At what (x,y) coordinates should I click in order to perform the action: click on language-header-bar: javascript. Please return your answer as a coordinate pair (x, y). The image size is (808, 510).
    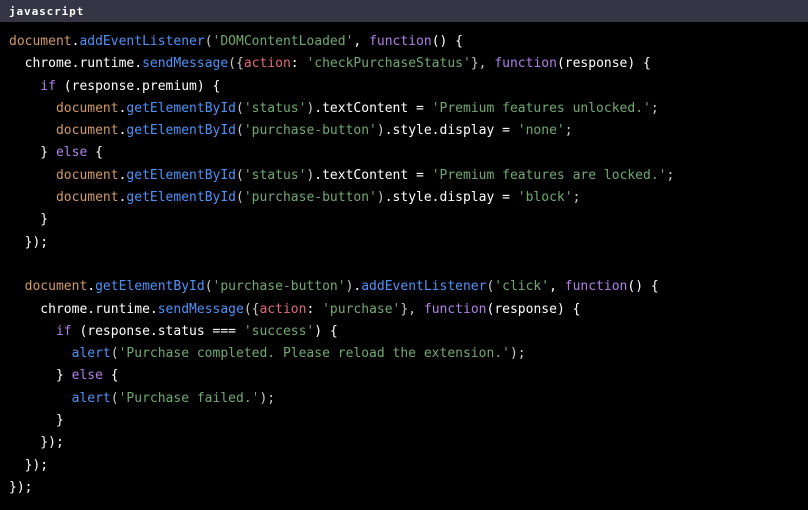
    Looking at the image, I should click on (404, 11).